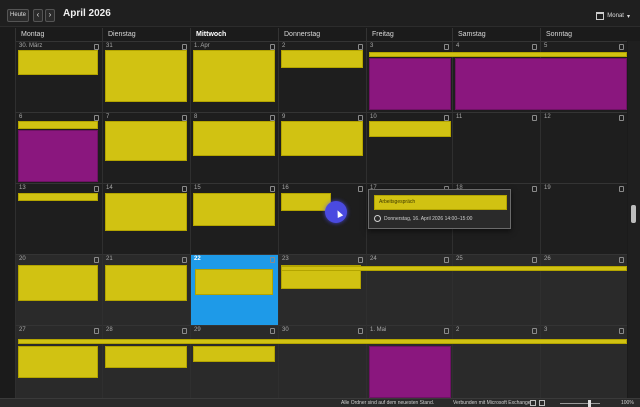 This screenshot has height=407, width=640. Describe the element at coordinates (21, 117) in the screenshot. I see `date-number: 6` at that location.